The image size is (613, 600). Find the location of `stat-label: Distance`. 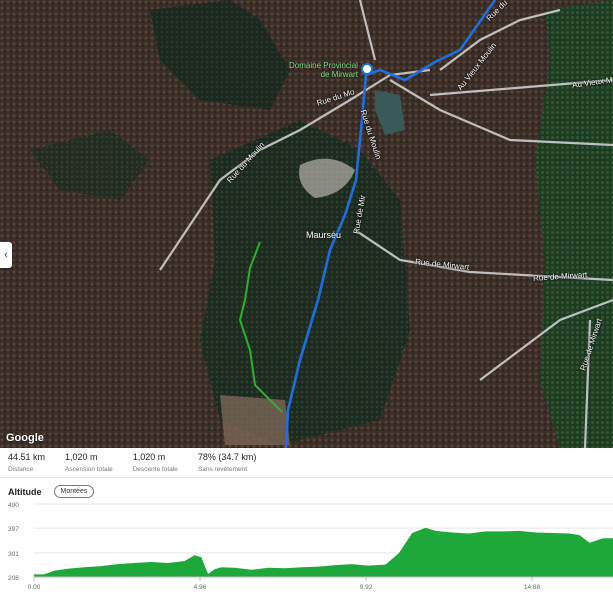

stat-label: Distance is located at coordinates (21, 469).